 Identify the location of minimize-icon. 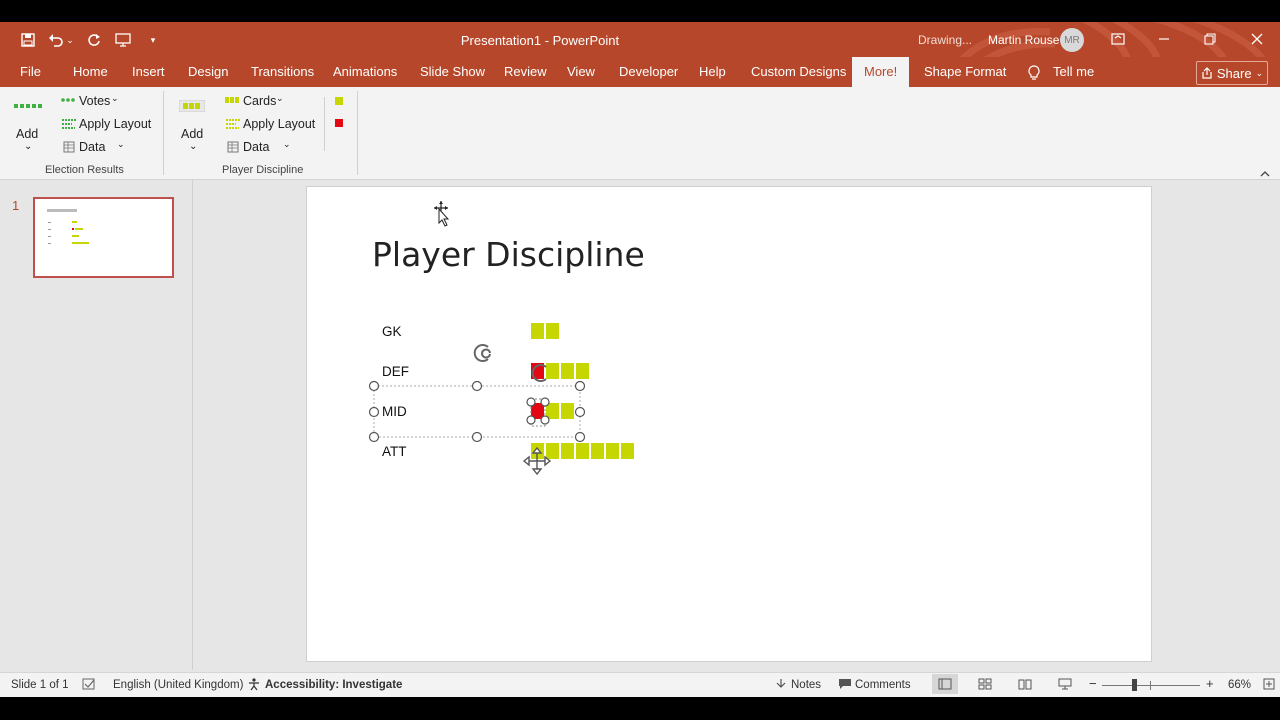
(1164, 39).